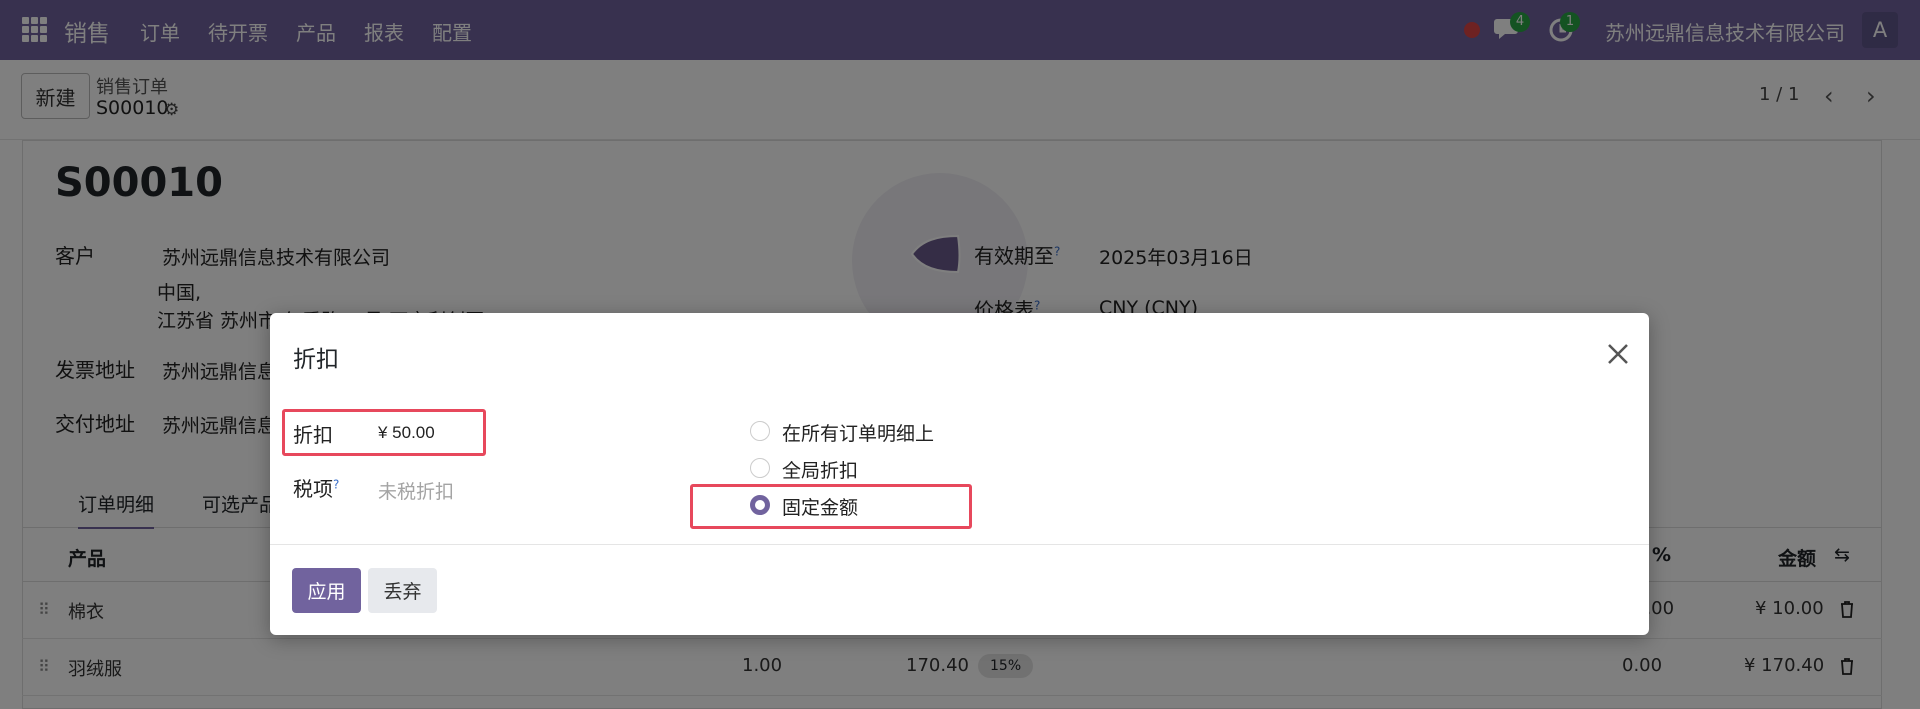  Describe the element at coordinates (336, 484) in the screenshot. I see `help-icon: ?` at that location.